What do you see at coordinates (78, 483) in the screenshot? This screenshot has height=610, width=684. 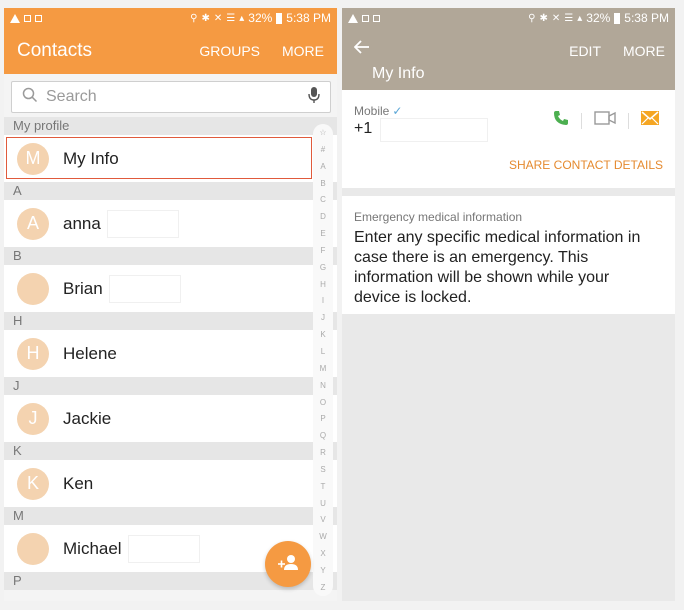 I see `contact-name: Ken` at bounding box center [78, 483].